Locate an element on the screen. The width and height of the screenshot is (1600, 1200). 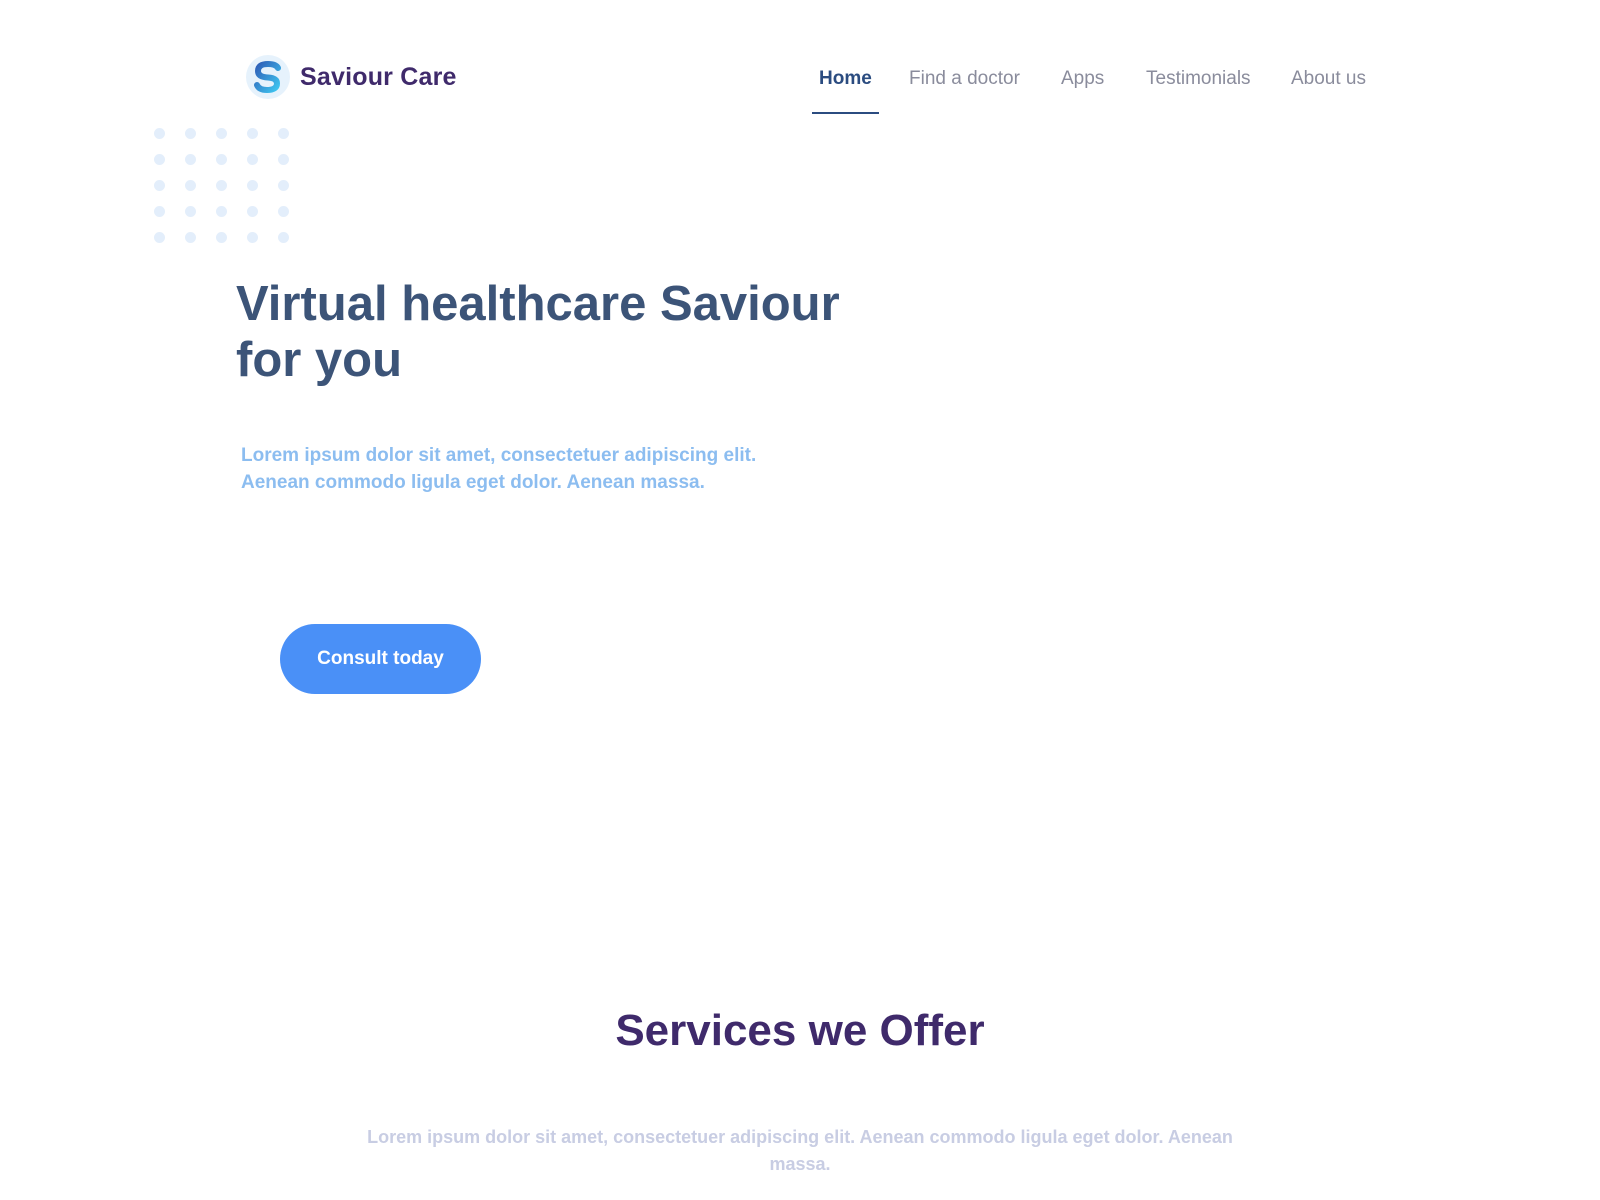
hero-title: Virtual healthcare Saviour for you is located at coordinates (556, 332).